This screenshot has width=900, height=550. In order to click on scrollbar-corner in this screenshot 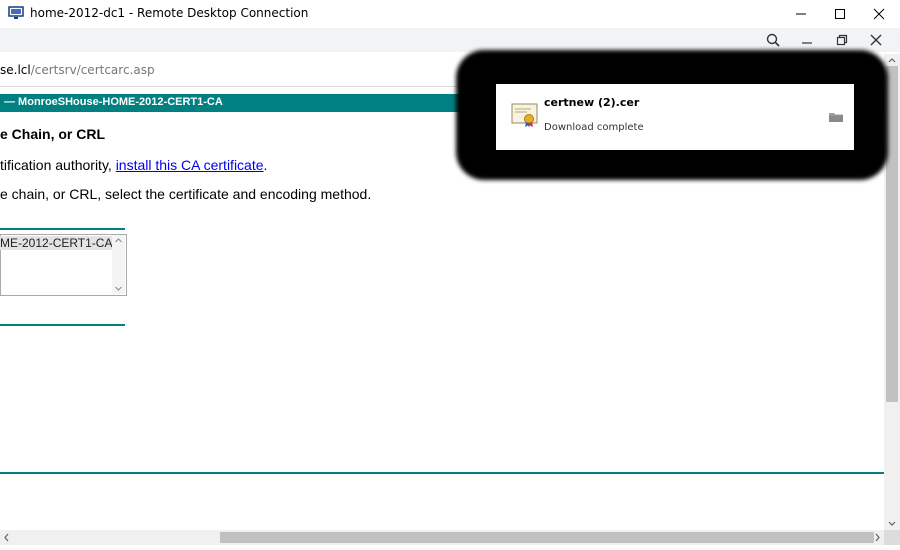, I will do `click(892, 537)`.